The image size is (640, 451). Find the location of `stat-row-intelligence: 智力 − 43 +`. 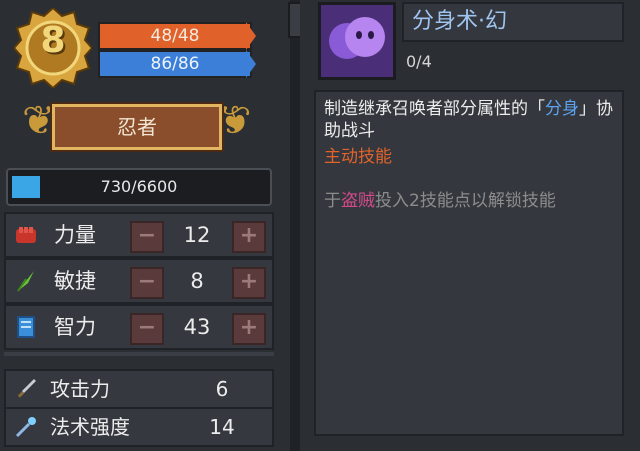

stat-row-intelligence: 智力 − 43 + is located at coordinates (139, 327).